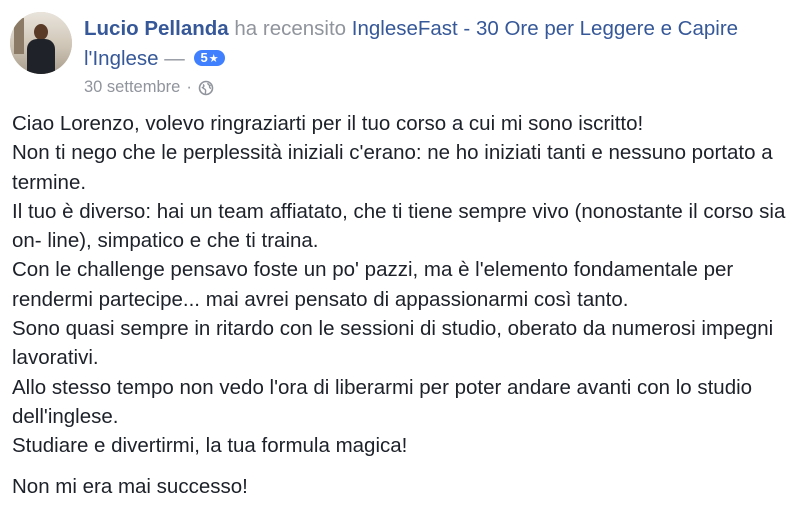 This screenshot has height=516, width=812. What do you see at coordinates (41, 56) in the screenshot?
I see `avatar-person-body` at bounding box center [41, 56].